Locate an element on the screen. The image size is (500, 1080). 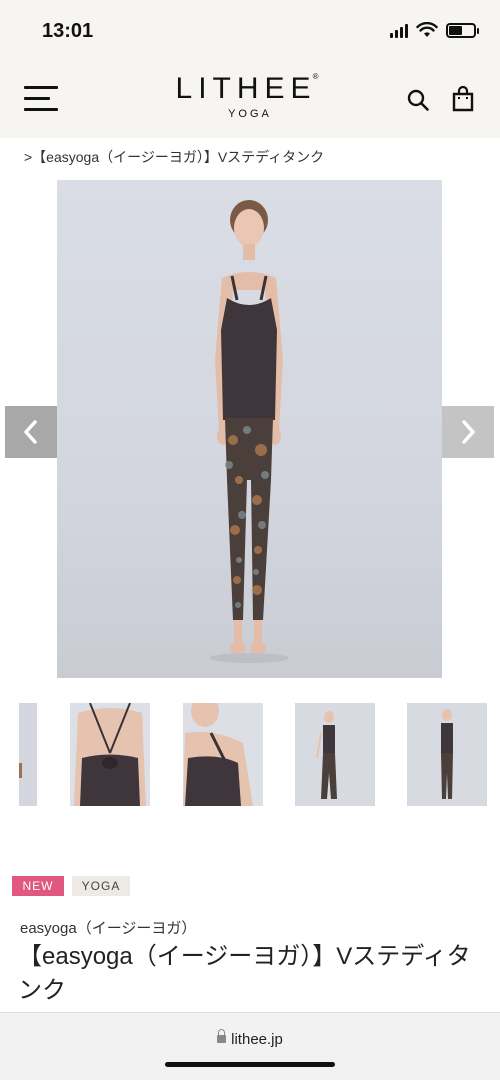
battery-icon is located at coordinates (462, 30).